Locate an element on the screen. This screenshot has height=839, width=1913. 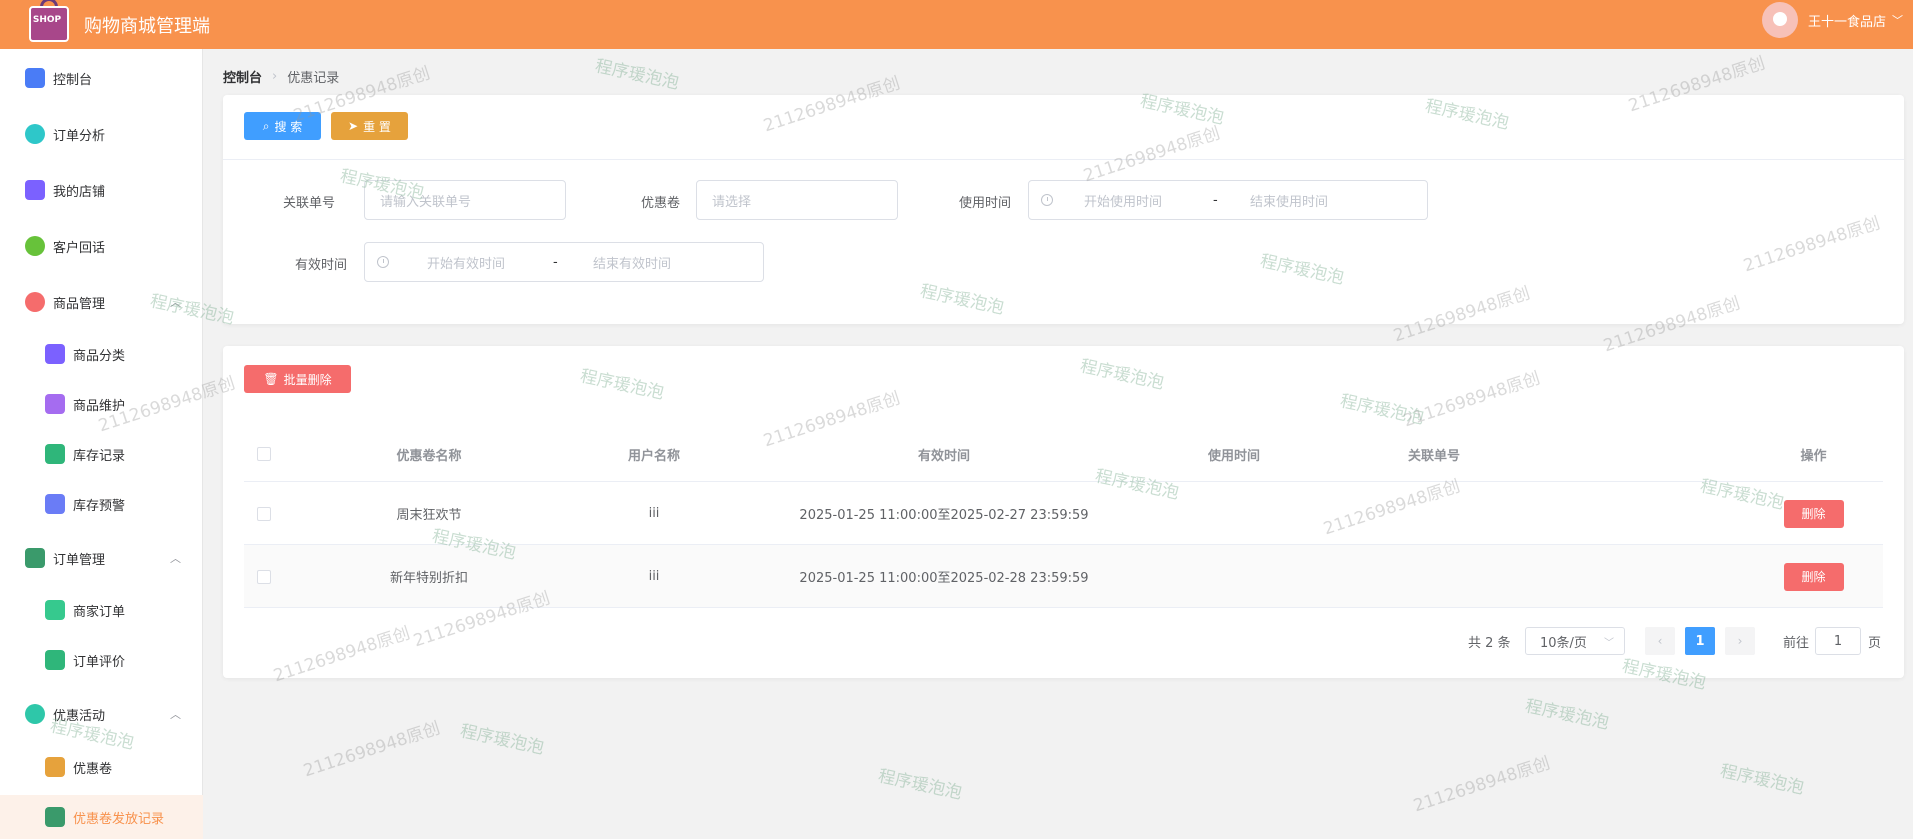
valid-time-label: 有效时间 is located at coordinates (321, 265).